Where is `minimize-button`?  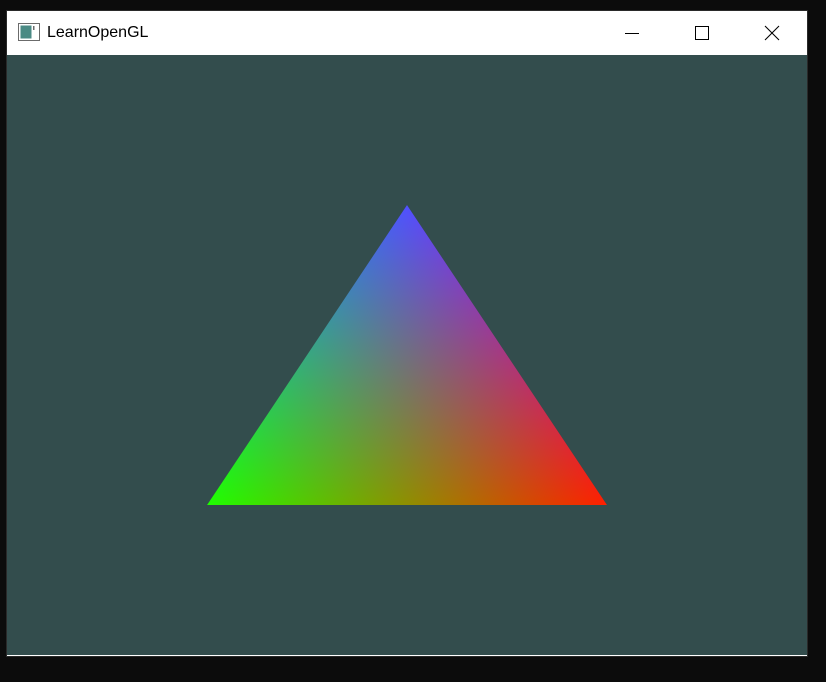 minimize-button is located at coordinates (632, 33).